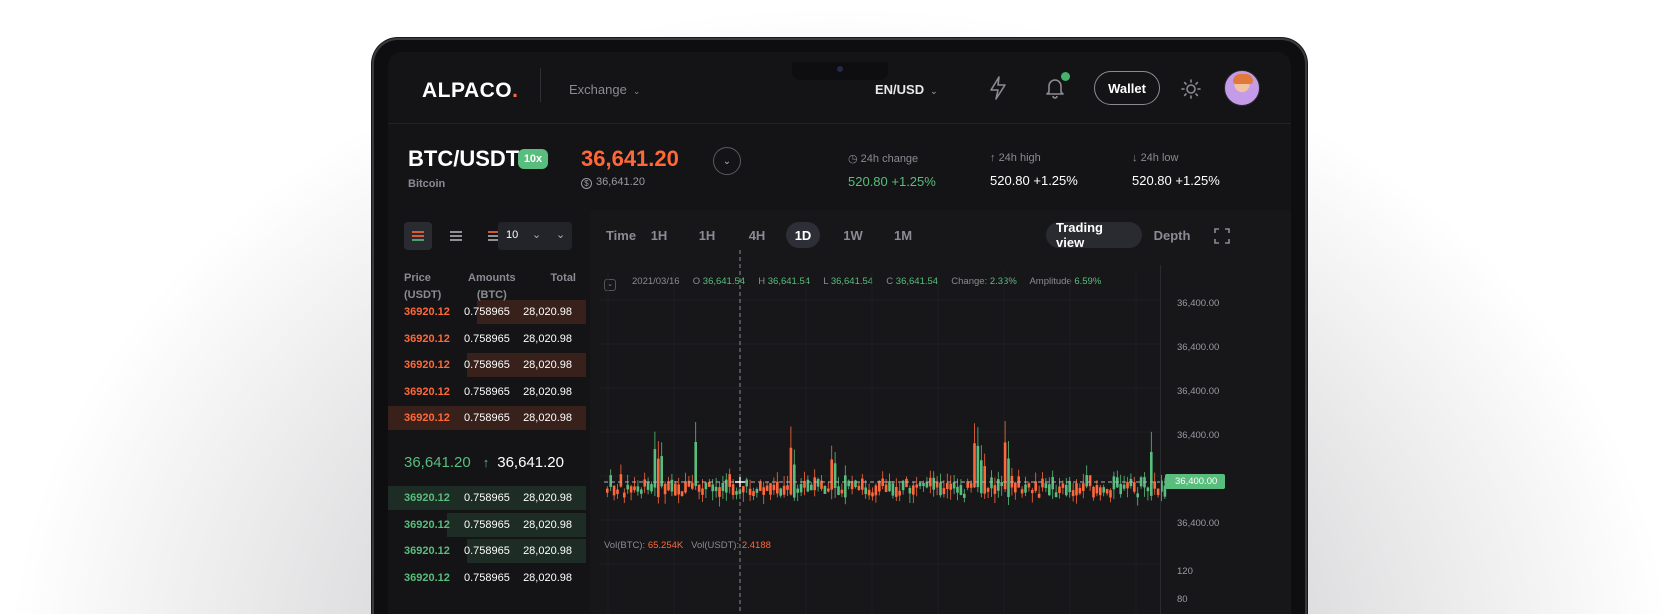  I want to click on view-both-button, so click(418, 236).